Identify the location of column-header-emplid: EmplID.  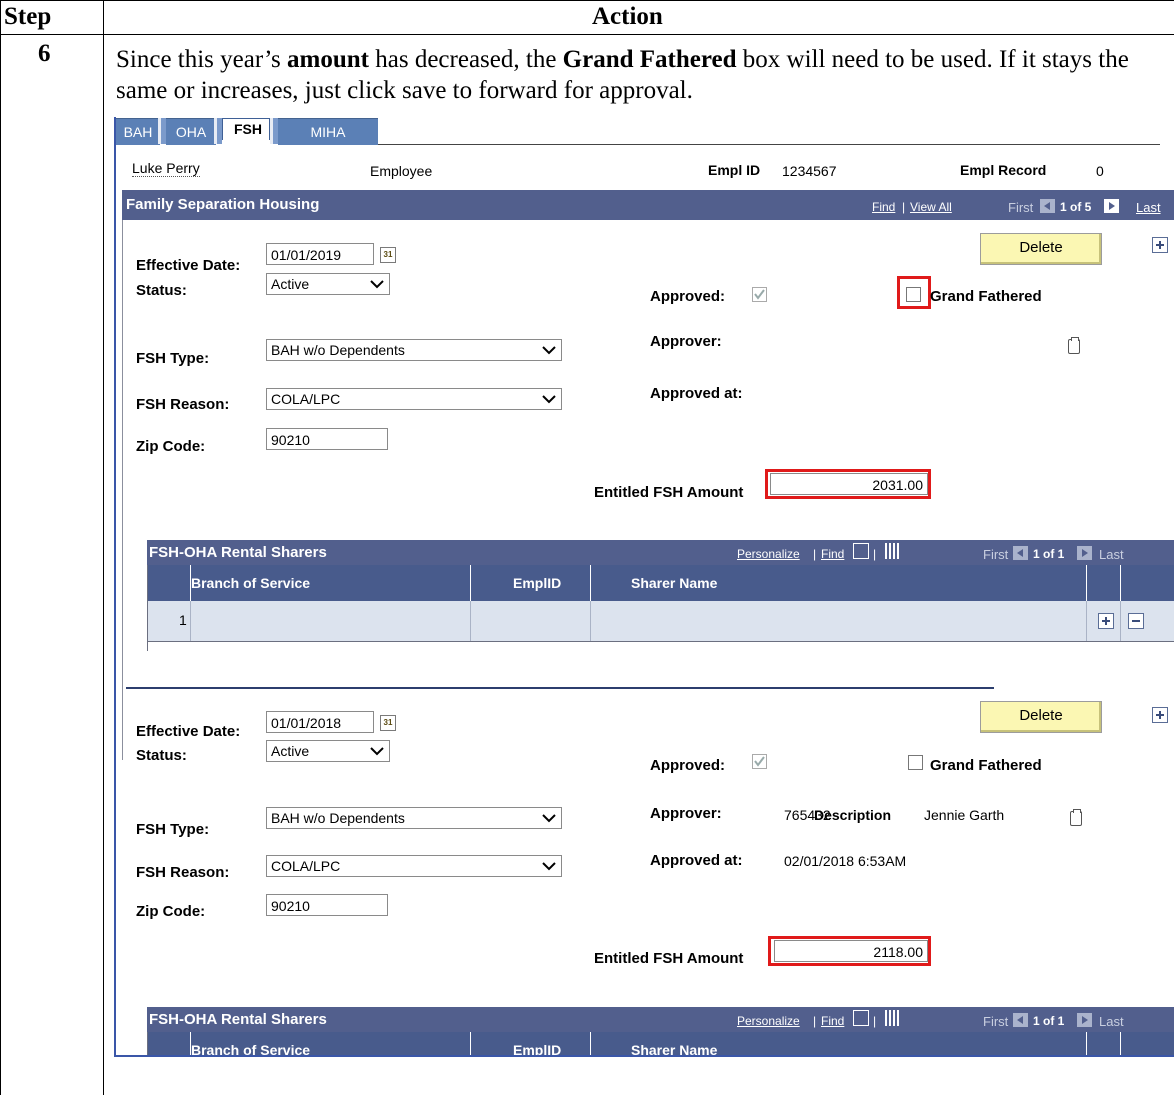
(537, 583).